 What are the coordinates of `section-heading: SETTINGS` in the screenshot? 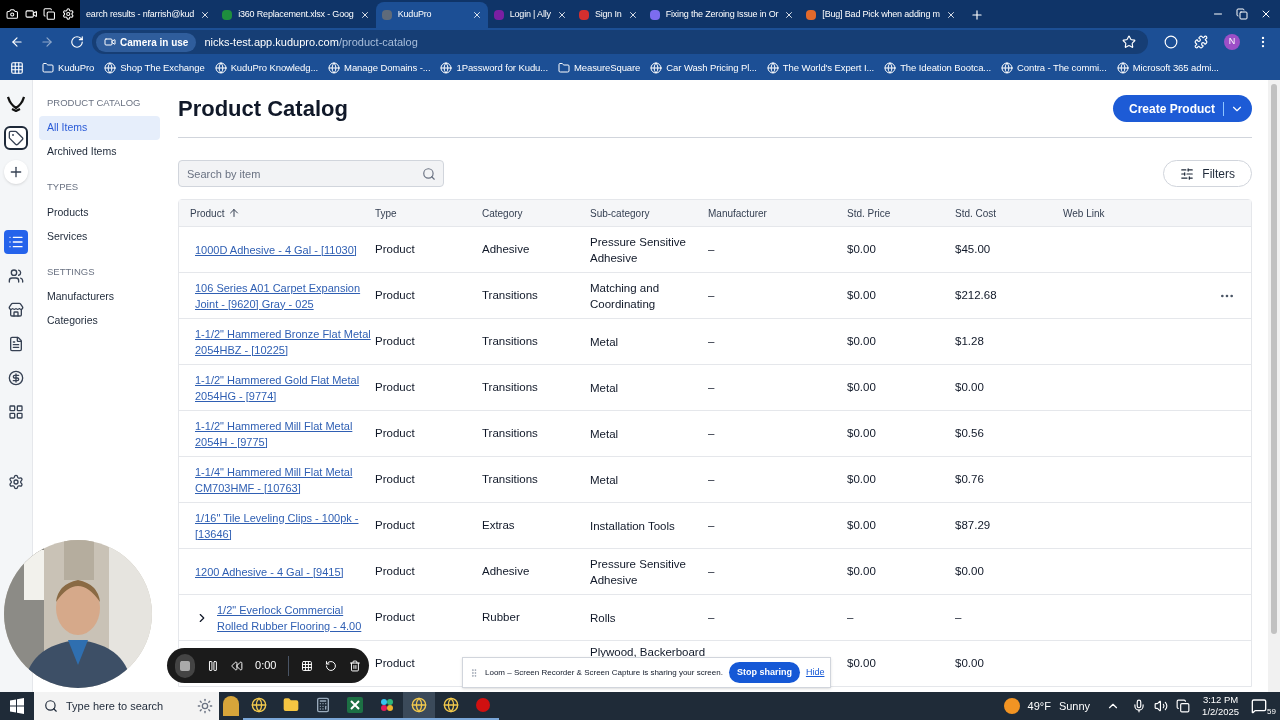 It's located at (71, 271).